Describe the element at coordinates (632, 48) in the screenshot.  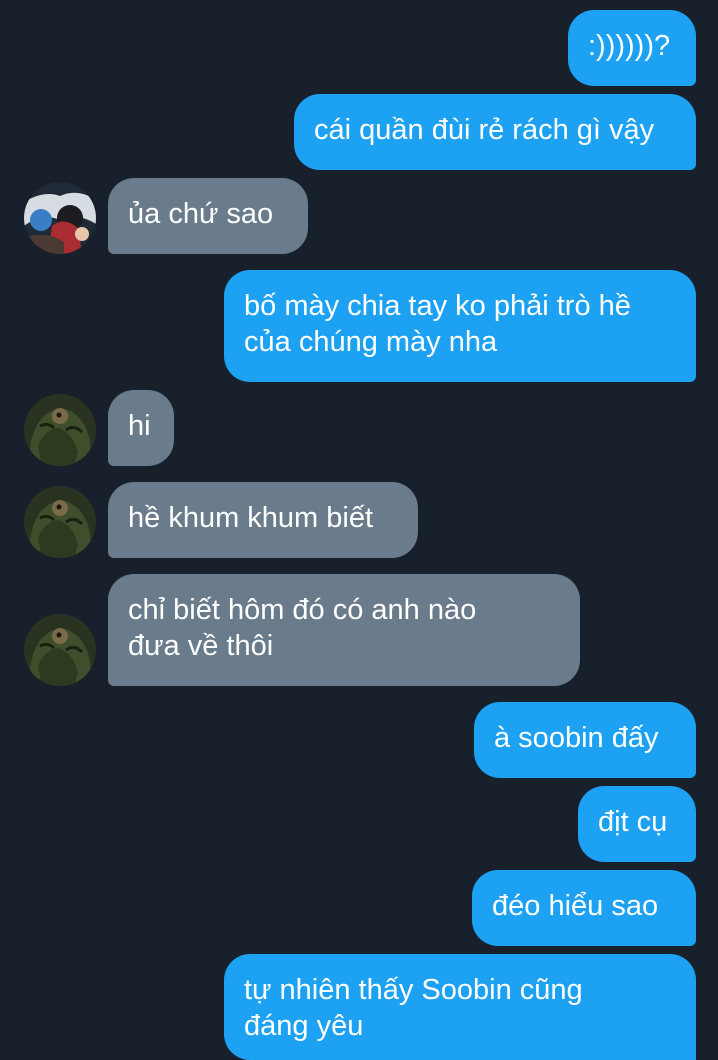
I see `outgoing-message-bubble: :))))))?` at that location.